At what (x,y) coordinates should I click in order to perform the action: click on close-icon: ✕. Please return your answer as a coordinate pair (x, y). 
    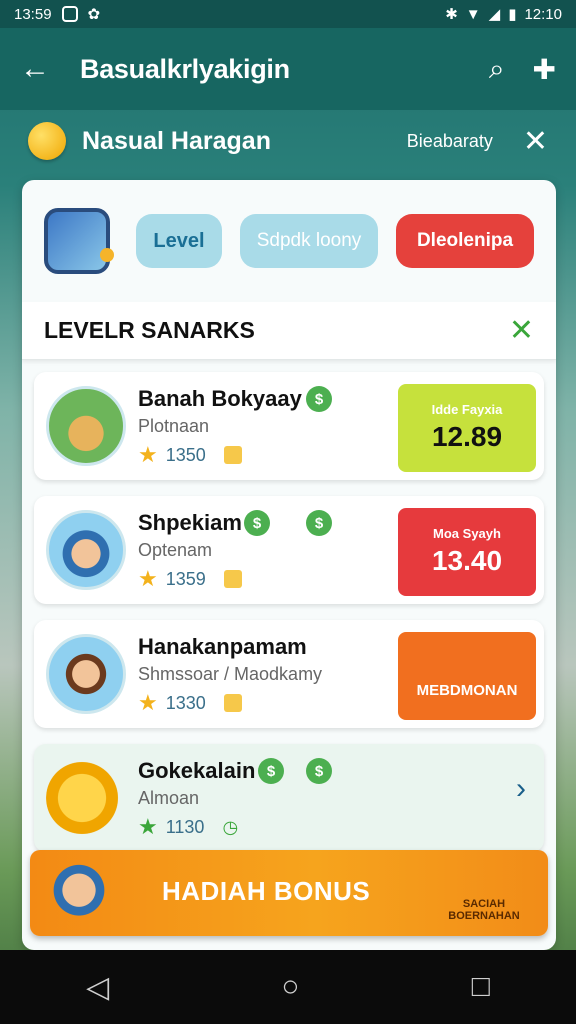
    Looking at the image, I should click on (535, 141).